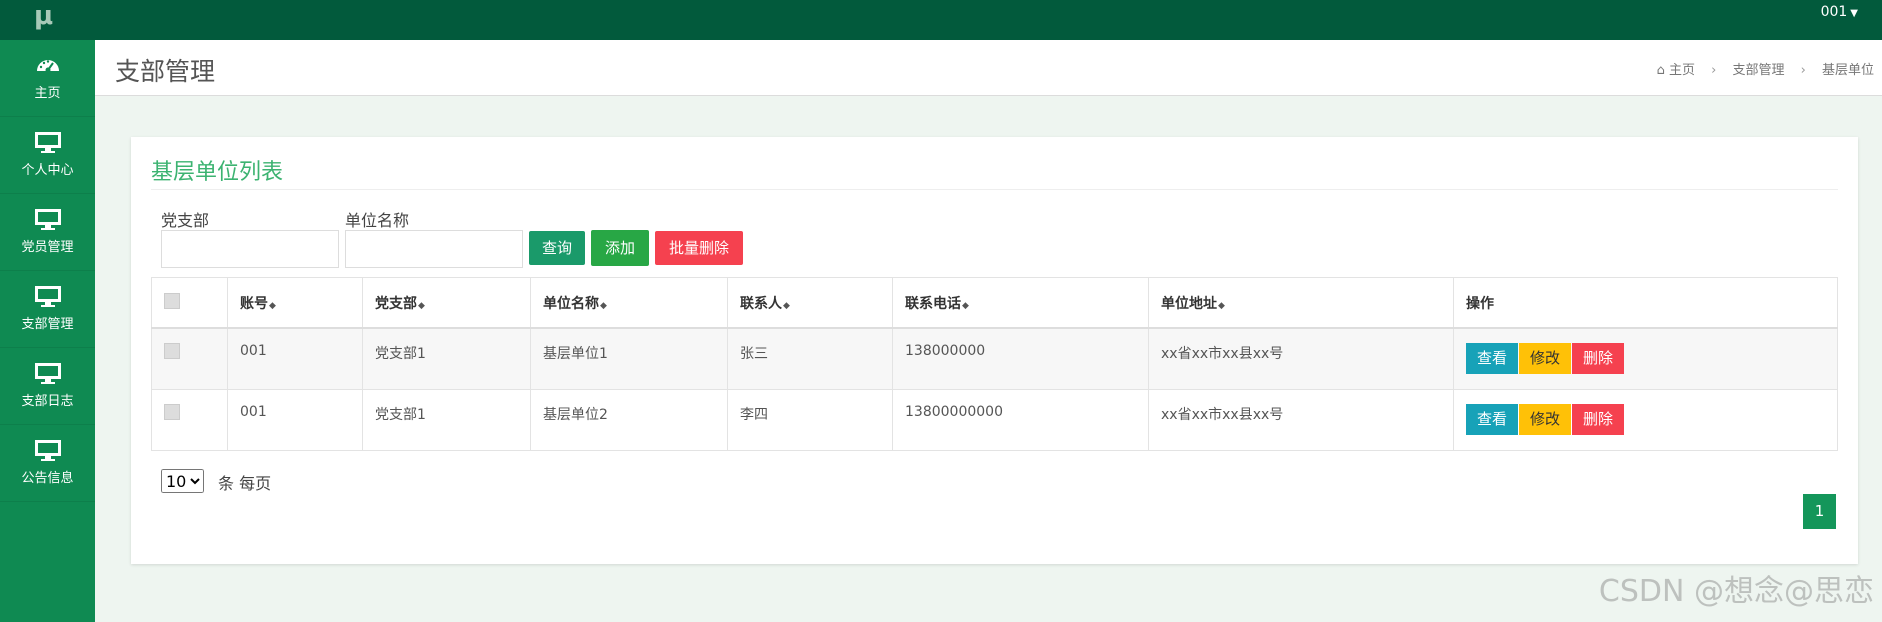  What do you see at coordinates (185, 220) in the screenshot?
I see `branch-filter-label: 党支部` at bounding box center [185, 220].